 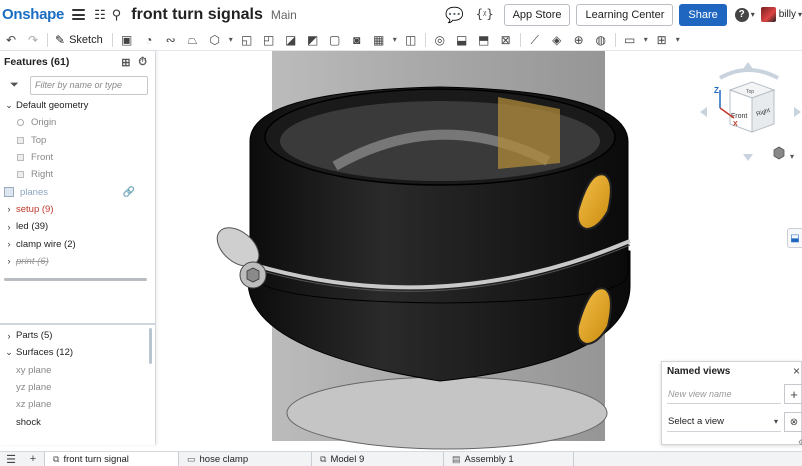 I want to click on select-view-dropdown: Select a view ▾, so click(x=724, y=422).